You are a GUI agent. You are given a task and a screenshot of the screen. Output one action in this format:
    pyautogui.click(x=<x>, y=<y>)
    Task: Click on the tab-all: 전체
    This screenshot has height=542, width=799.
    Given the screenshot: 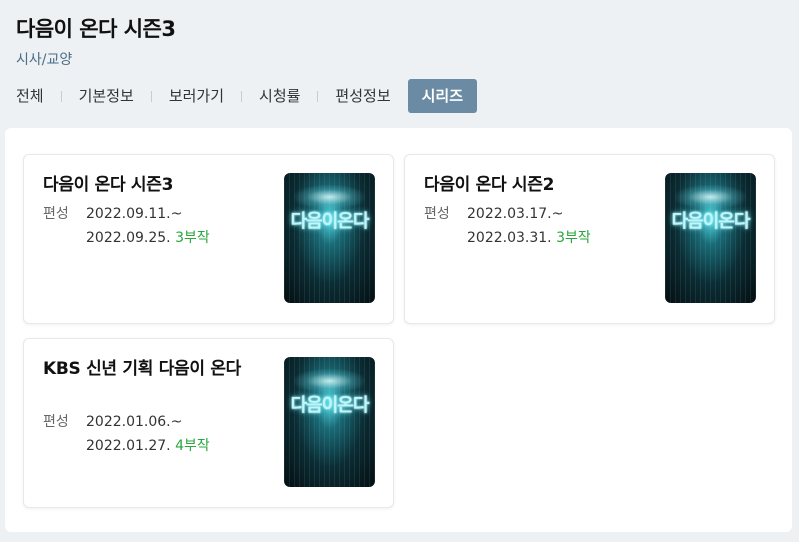 What is the action you would take?
    pyautogui.click(x=30, y=96)
    